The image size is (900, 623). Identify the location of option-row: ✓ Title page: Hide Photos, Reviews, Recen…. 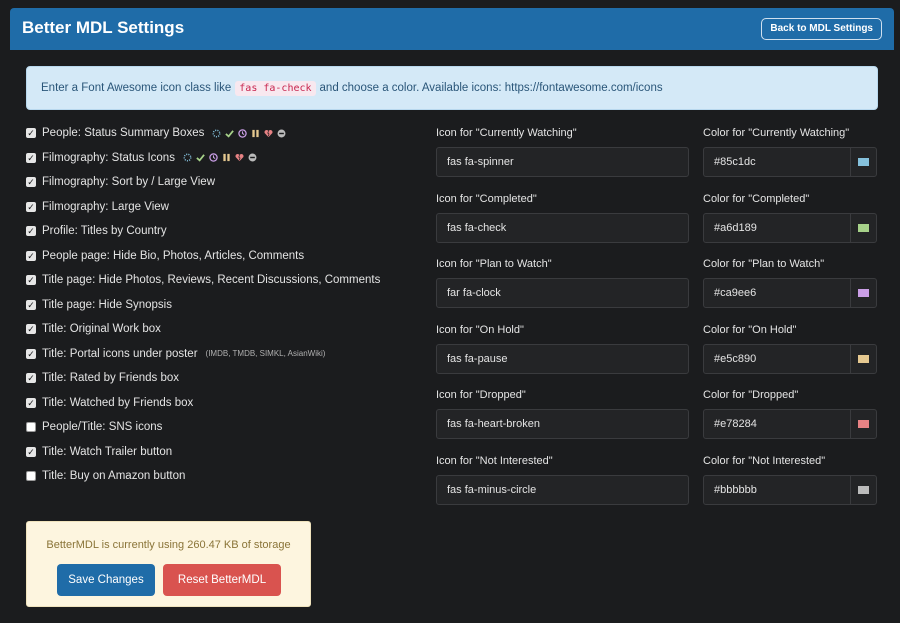
(226, 280).